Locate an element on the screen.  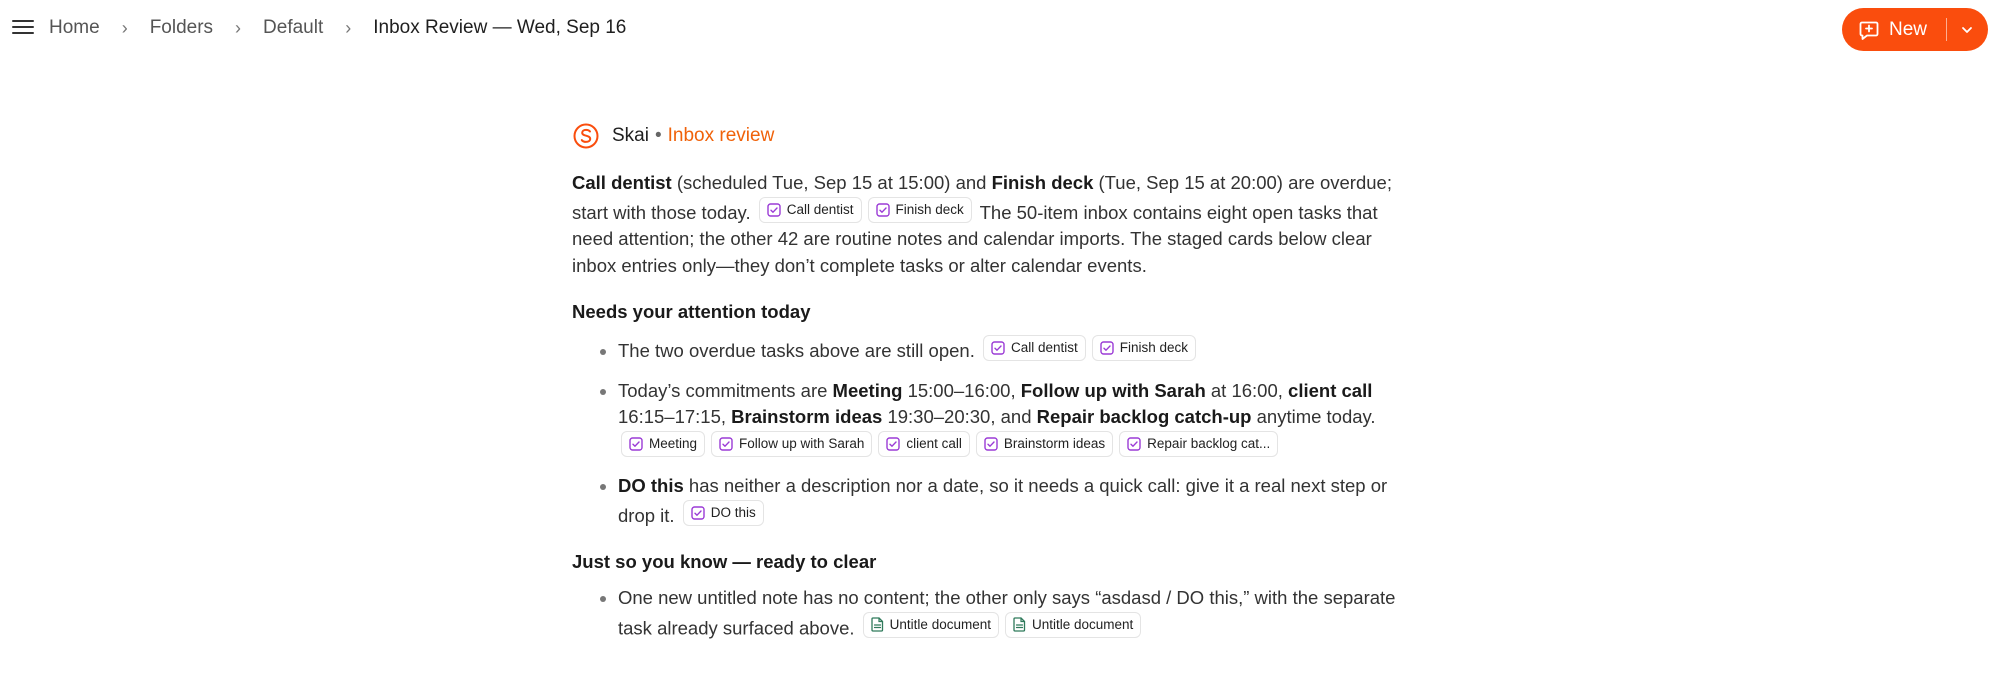
event-name: Repair backlog catch-up is located at coordinates (1144, 416).